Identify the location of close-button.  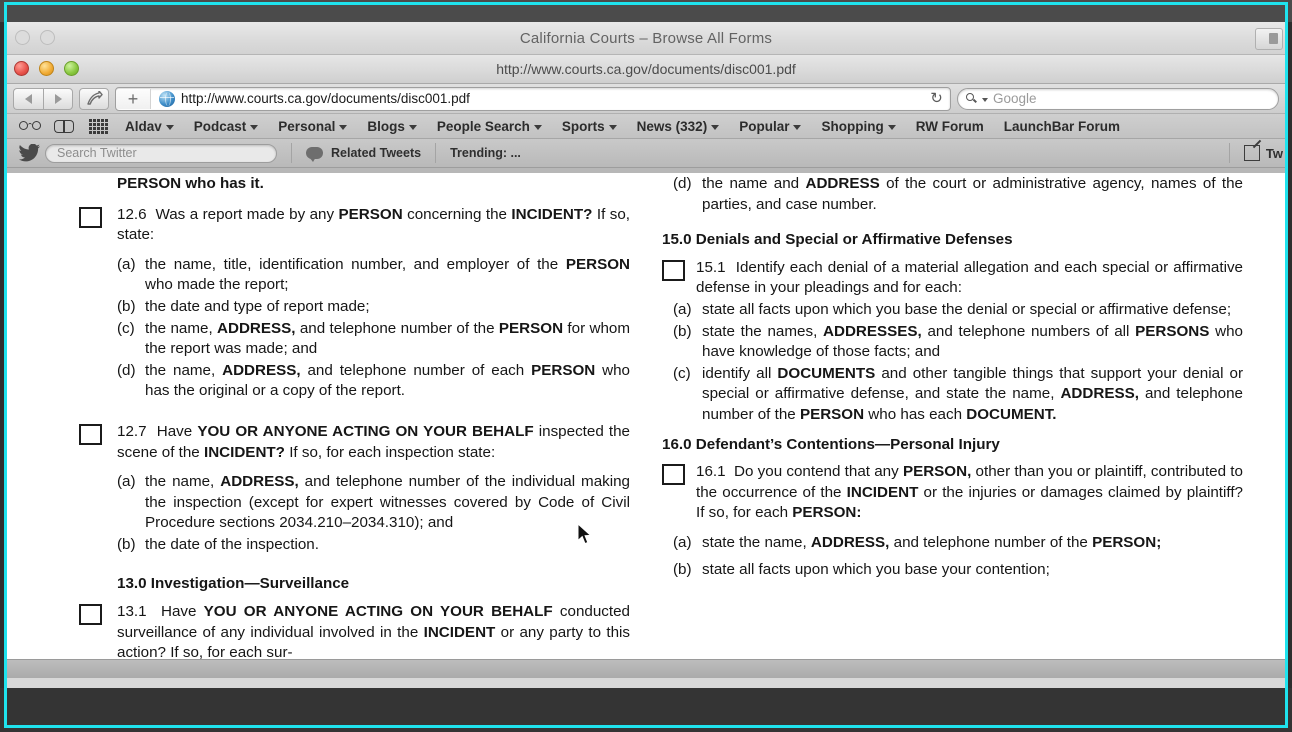
(21, 68).